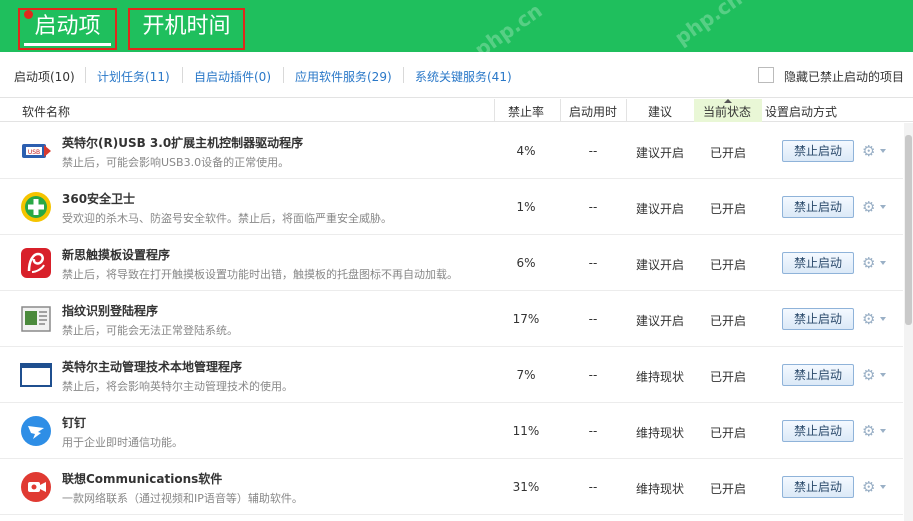  What do you see at coordinates (660, 111) in the screenshot?
I see `col-advice: 建议` at bounding box center [660, 111].